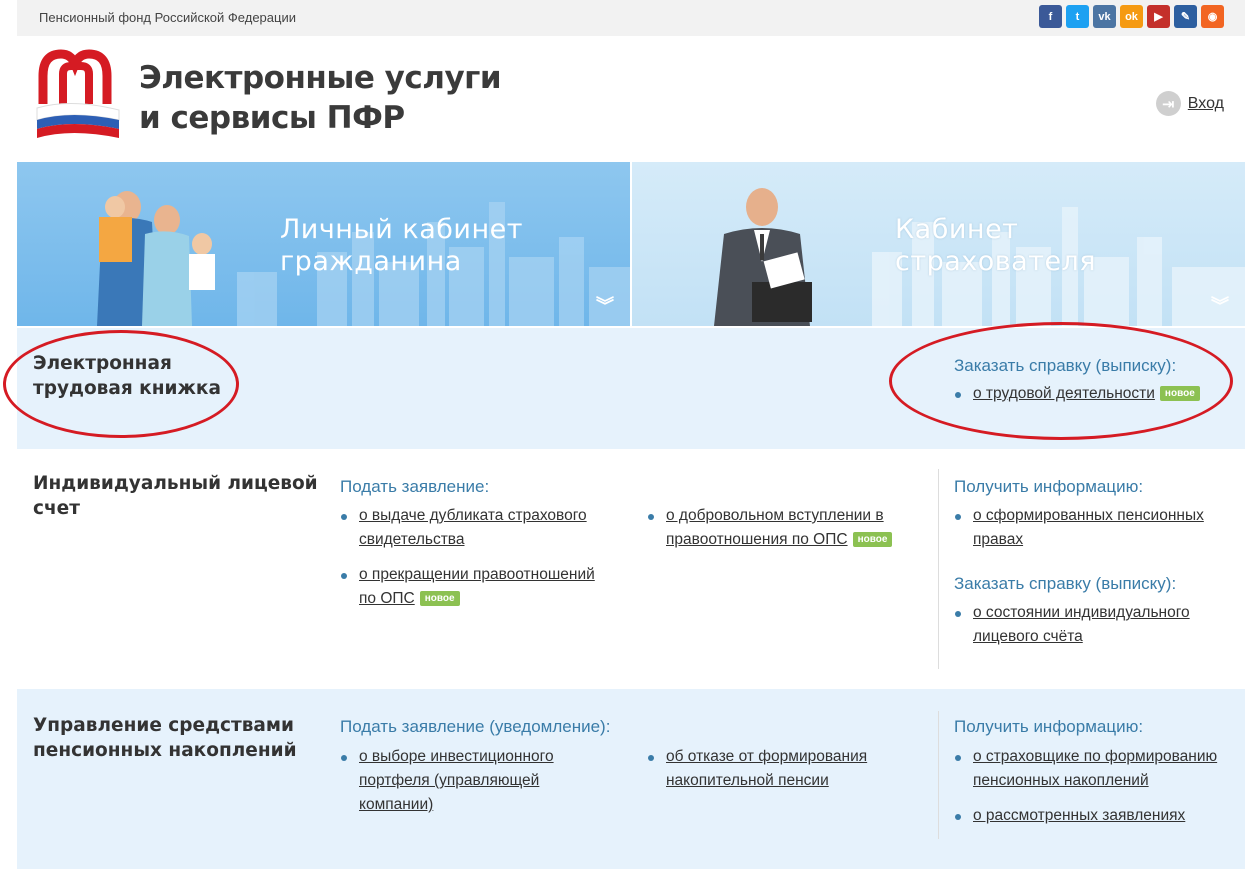  I want to click on link-text: о страховщике по формированию, so click(1095, 756).